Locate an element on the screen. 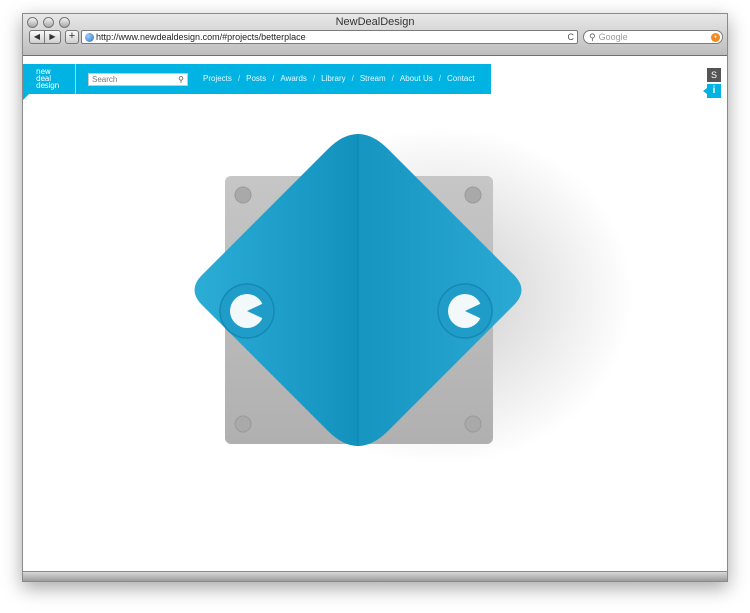 The height and width of the screenshot is (613, 750). side-s-button: S is located at coordinates (714, 75).